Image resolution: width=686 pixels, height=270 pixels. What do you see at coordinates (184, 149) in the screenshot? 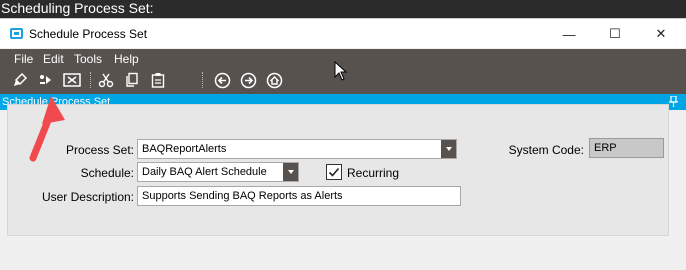
I see `process-set-value: BAQReportAlerts` at bounding box center [184, 149].